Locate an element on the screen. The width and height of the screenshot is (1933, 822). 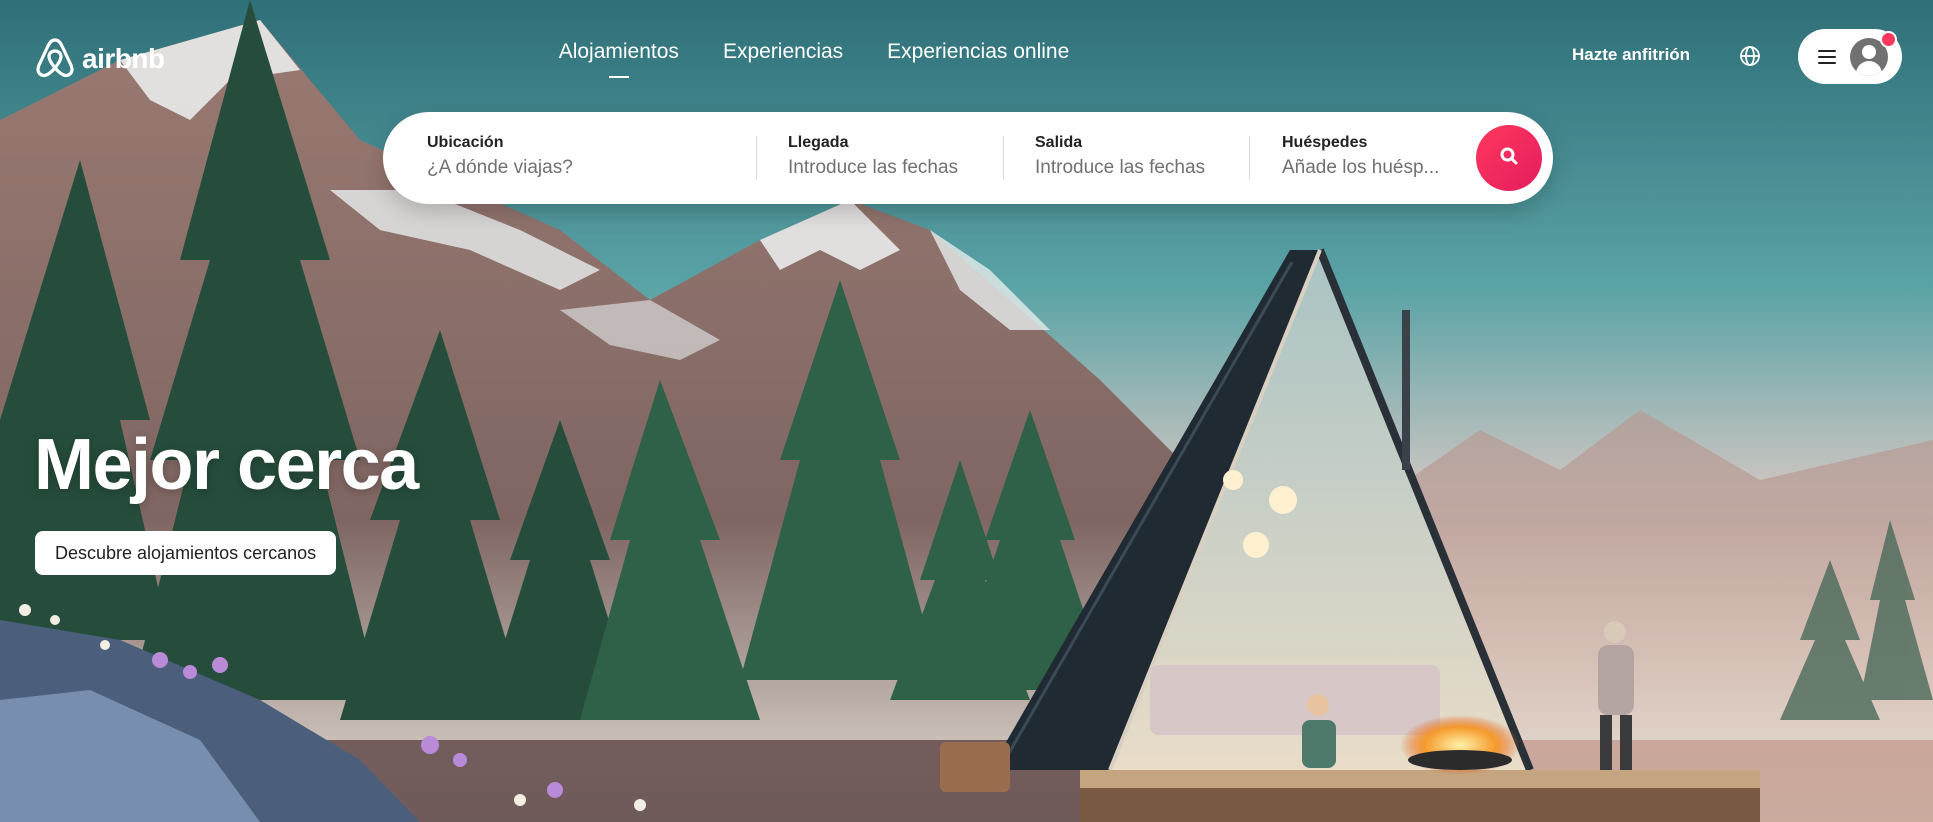
checkout-field: Salida Introduce las fechas is located at coordinates (1145, 158).